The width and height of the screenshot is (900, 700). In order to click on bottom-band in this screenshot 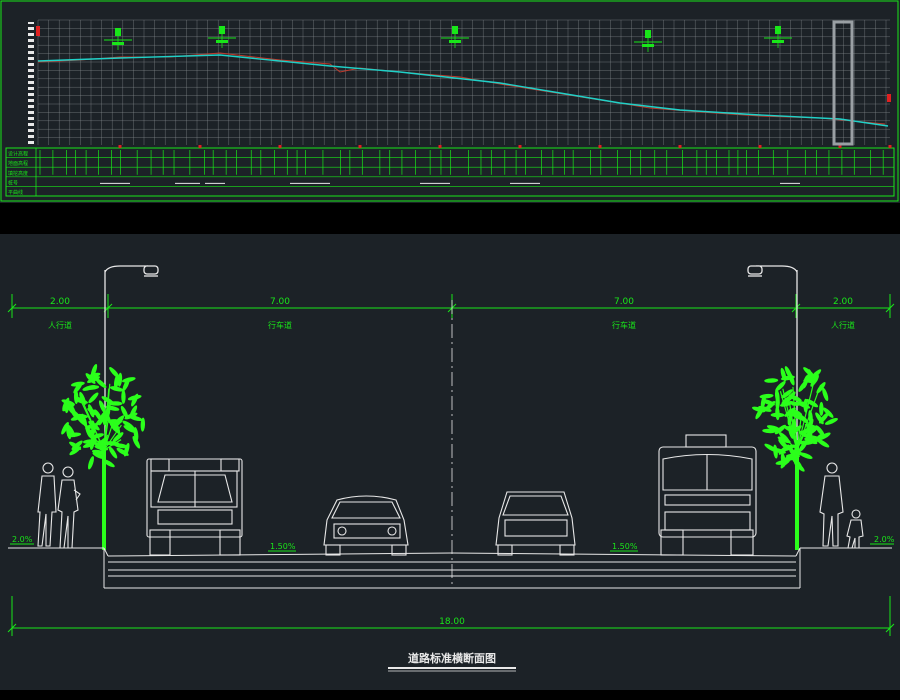, I will do `click(450, 695)`.